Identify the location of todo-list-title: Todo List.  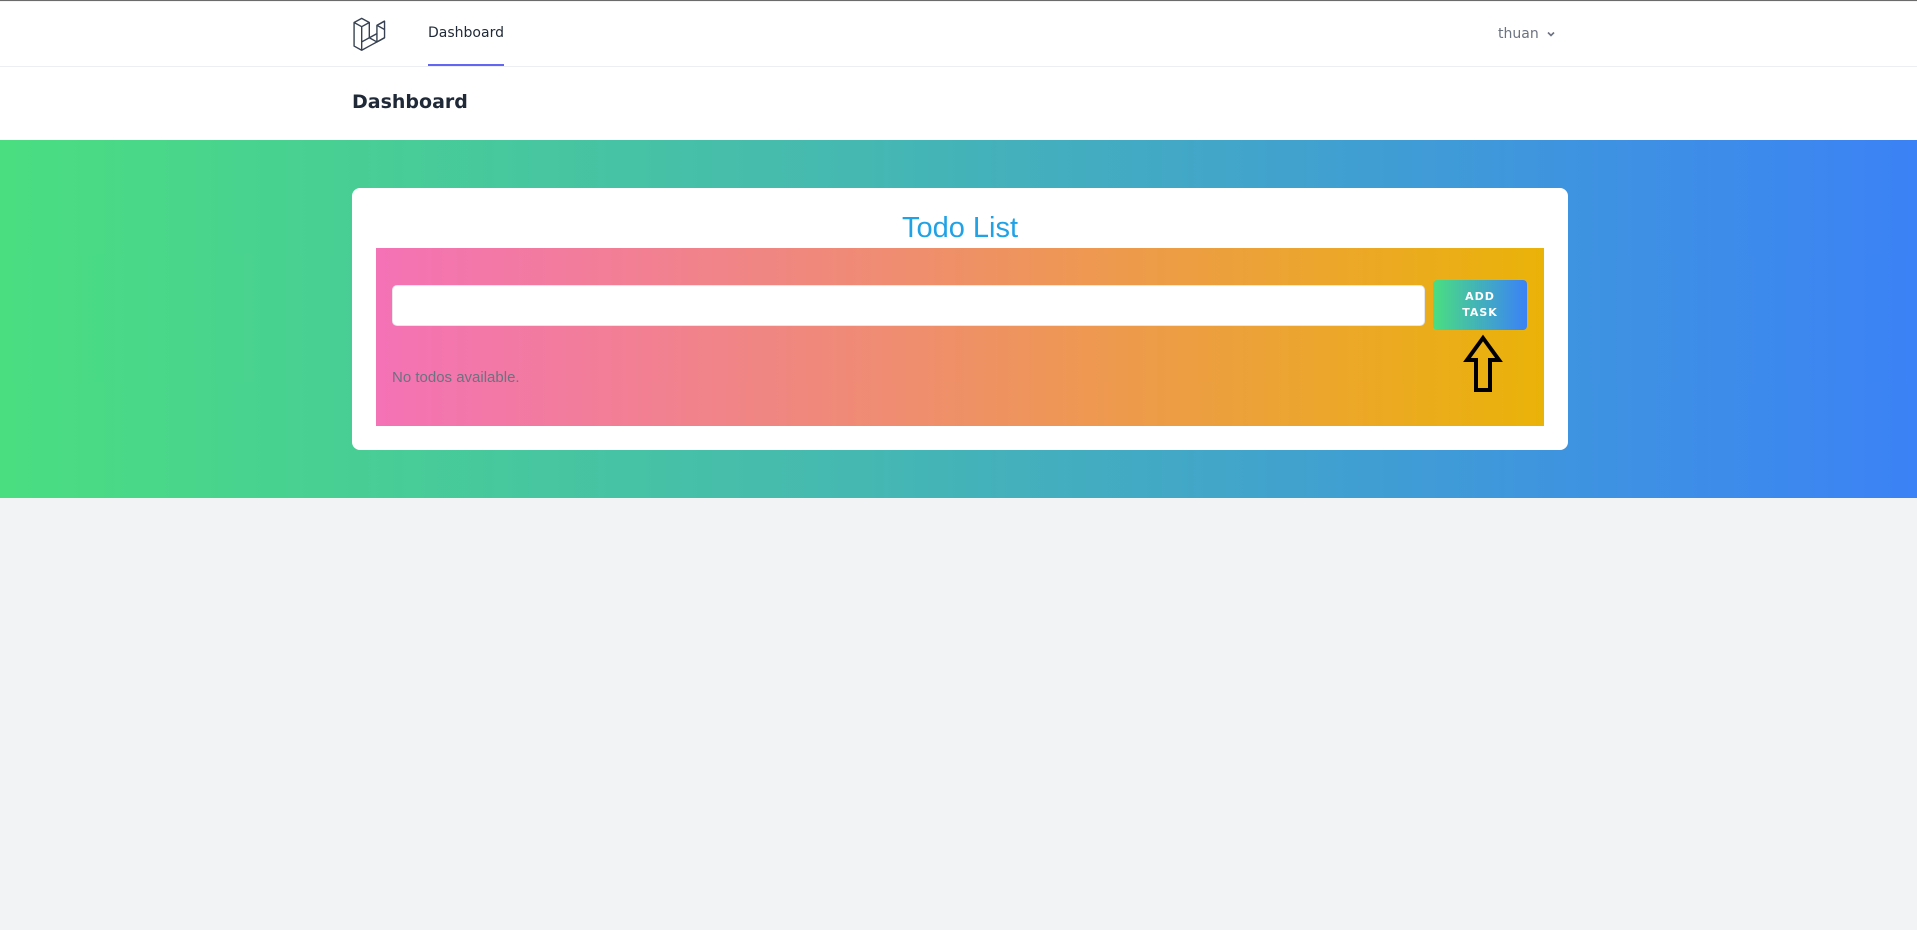
(960, 228).